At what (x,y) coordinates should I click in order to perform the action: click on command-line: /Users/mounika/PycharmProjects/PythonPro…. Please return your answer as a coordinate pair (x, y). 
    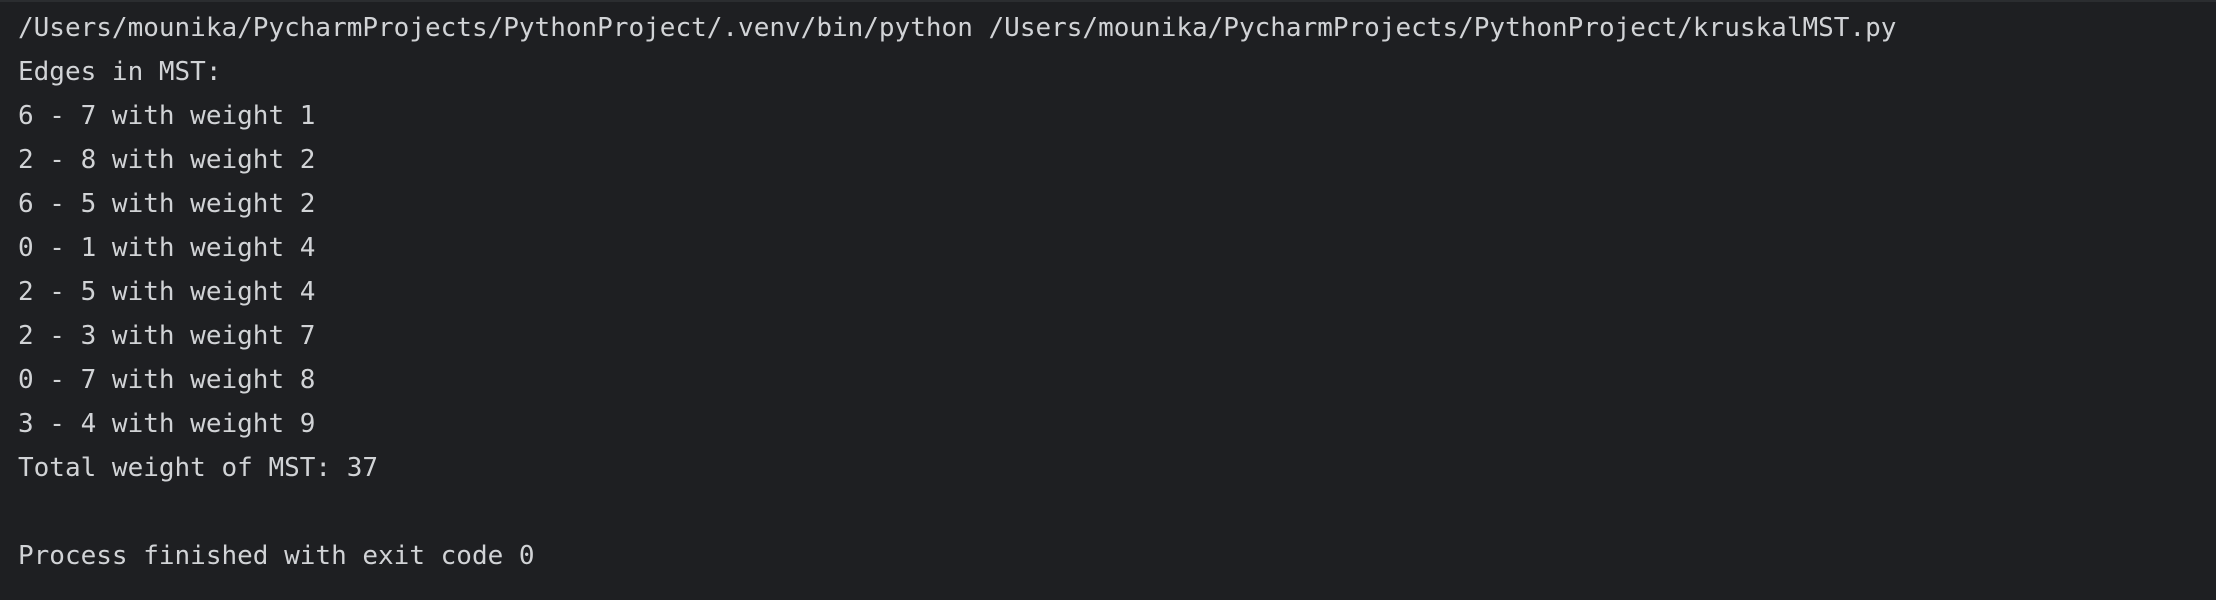
    Looking at the image, I should click on (1117, 28).